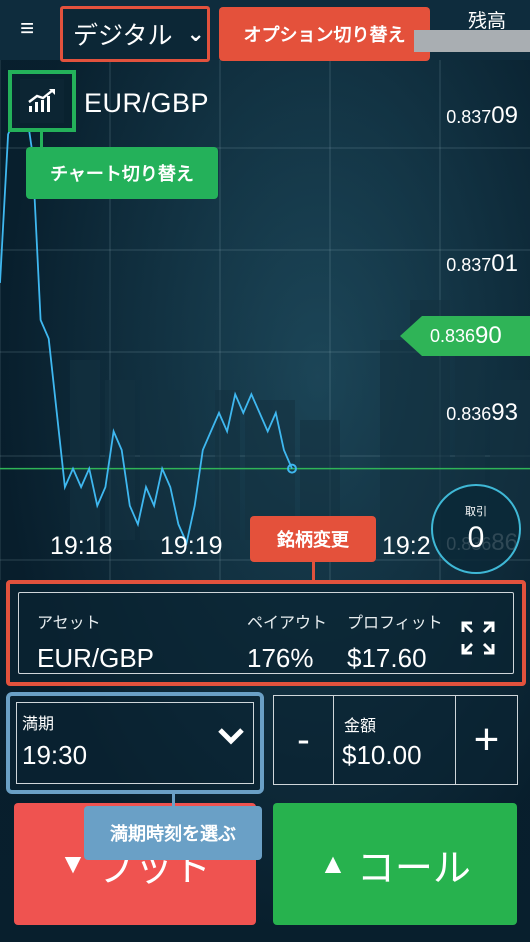 This screenshot has width=530, height=942. I want to click on price-axis-label: 0.83693, so click(482, 413).